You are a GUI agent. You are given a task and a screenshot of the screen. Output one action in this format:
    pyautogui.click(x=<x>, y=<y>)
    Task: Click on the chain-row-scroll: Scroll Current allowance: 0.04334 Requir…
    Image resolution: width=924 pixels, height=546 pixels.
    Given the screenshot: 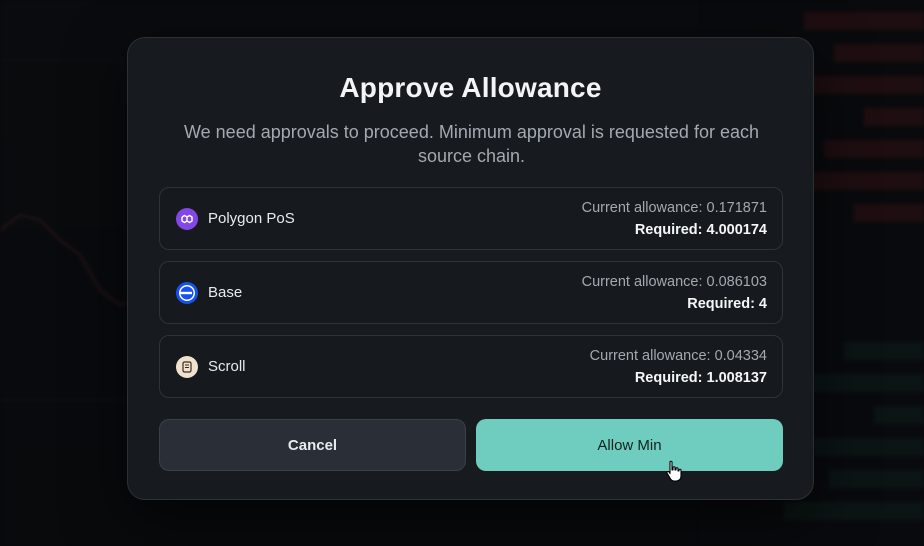 What is the action you would take?
    pyautogui.click(x=471, y=366)
    